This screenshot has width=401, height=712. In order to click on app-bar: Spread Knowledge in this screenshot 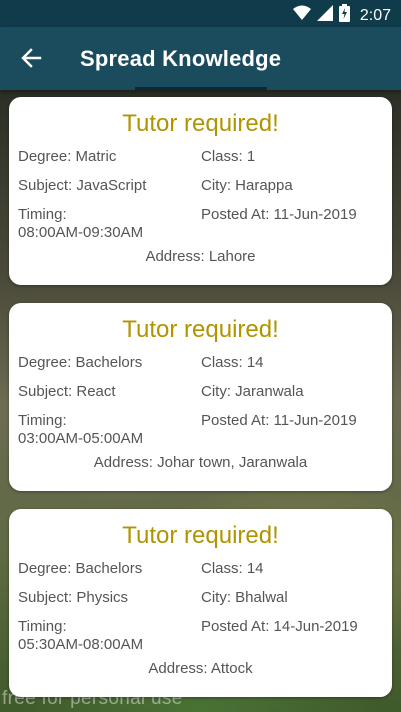, I will do `click(200, 58)`.